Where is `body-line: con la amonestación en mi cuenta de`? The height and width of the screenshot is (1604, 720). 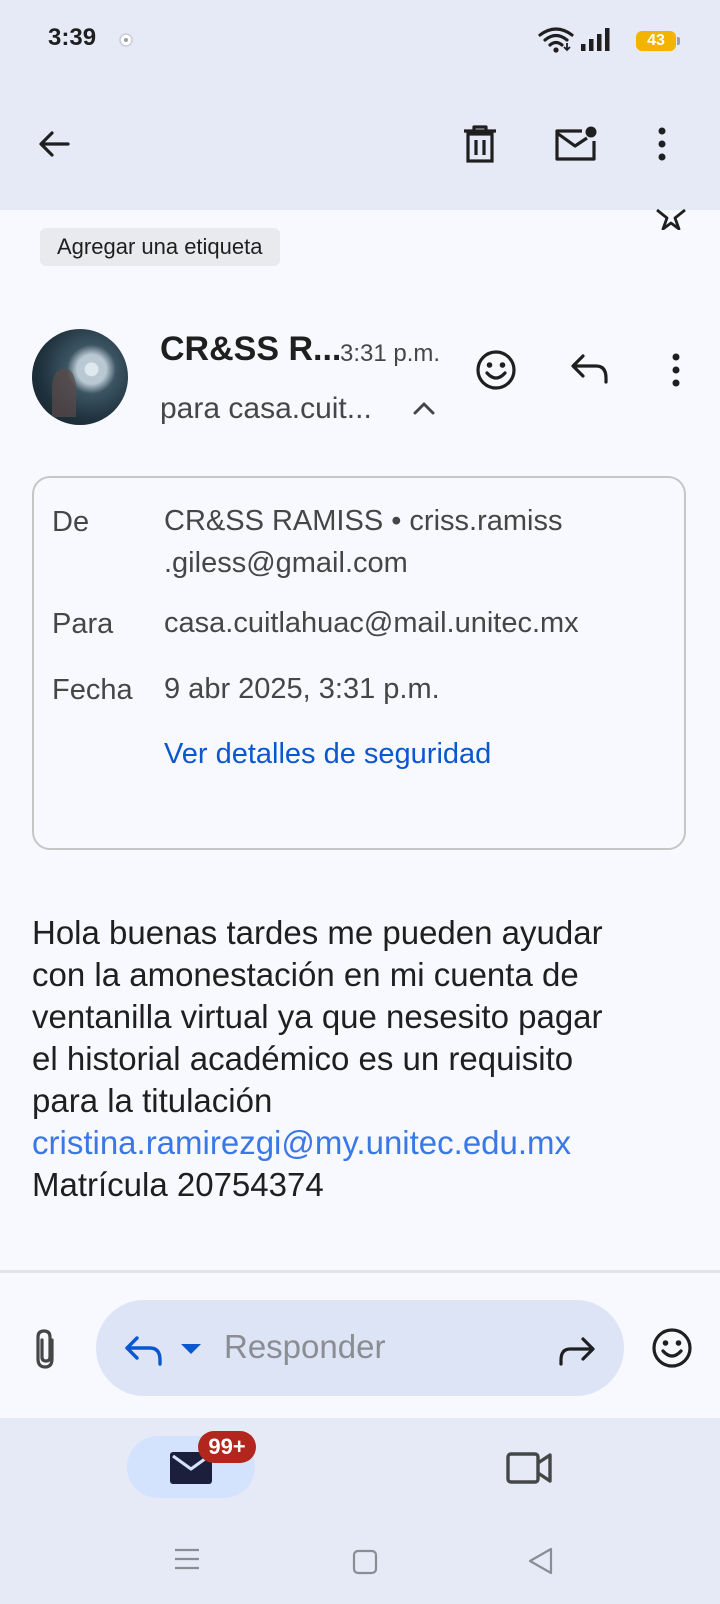
body-line: con la amonestación en mi cuenta de is located at coordinates (305, 974).